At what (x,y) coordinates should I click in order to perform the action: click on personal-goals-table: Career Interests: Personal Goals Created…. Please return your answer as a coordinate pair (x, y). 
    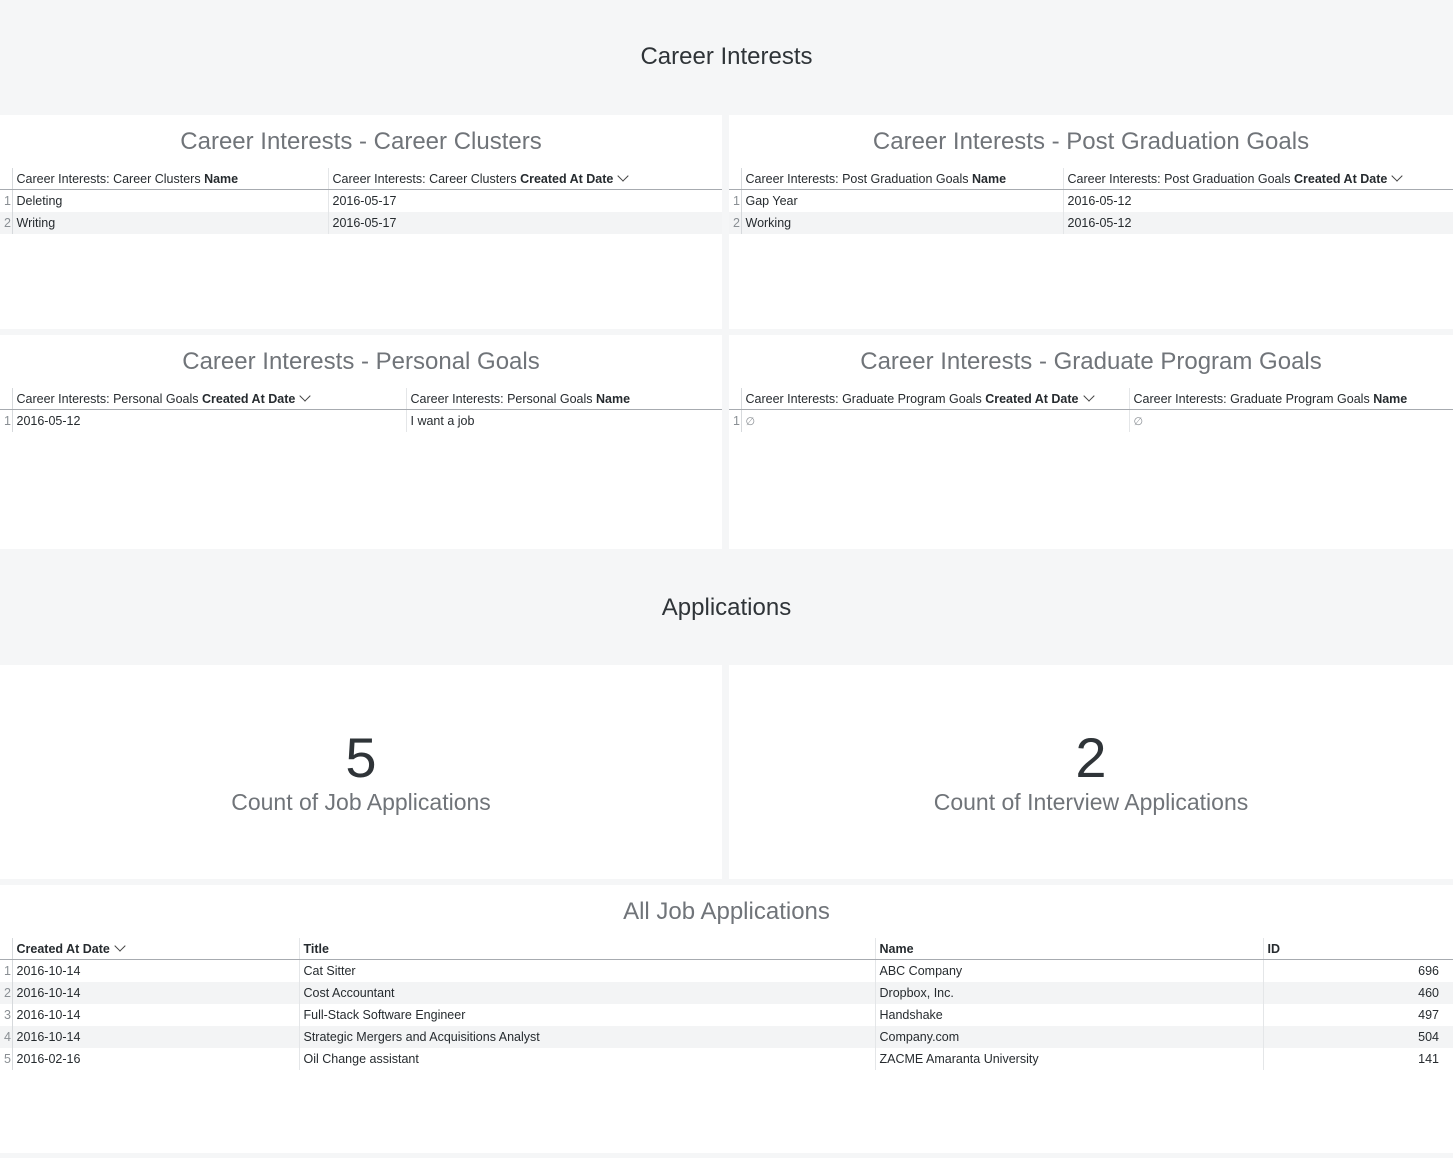
    Looking at the image, I should click on (361, 410).